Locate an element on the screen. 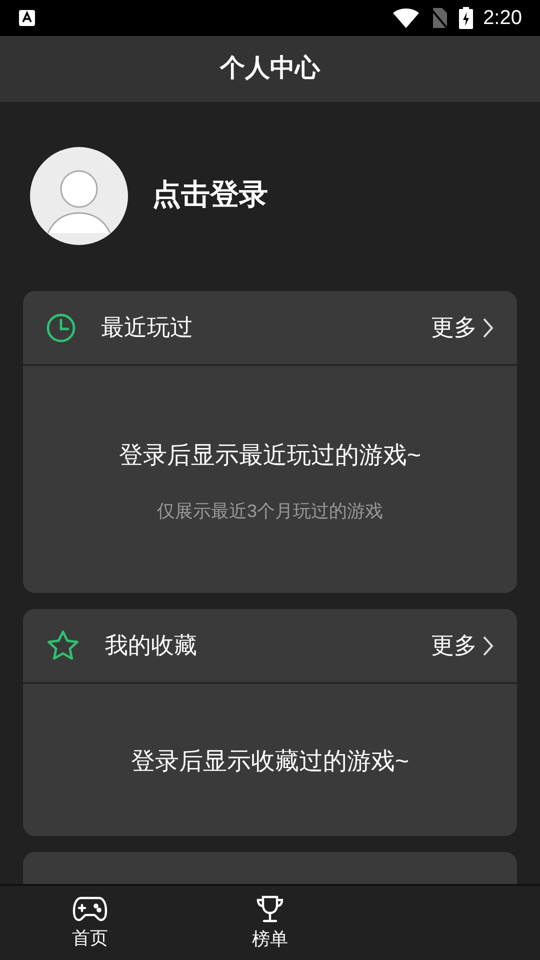 This screenshot has height=960, width=540. empty-message: 登录后显示最近玩过的游戏~ is located at coordinates (269, 456).